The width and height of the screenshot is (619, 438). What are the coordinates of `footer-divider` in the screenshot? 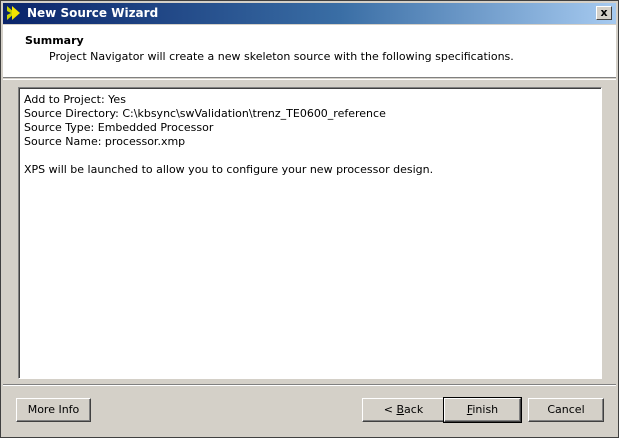 It's located at (309, 385).